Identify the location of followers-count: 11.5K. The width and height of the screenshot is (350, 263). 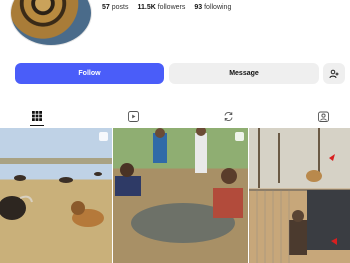
(146, 7).